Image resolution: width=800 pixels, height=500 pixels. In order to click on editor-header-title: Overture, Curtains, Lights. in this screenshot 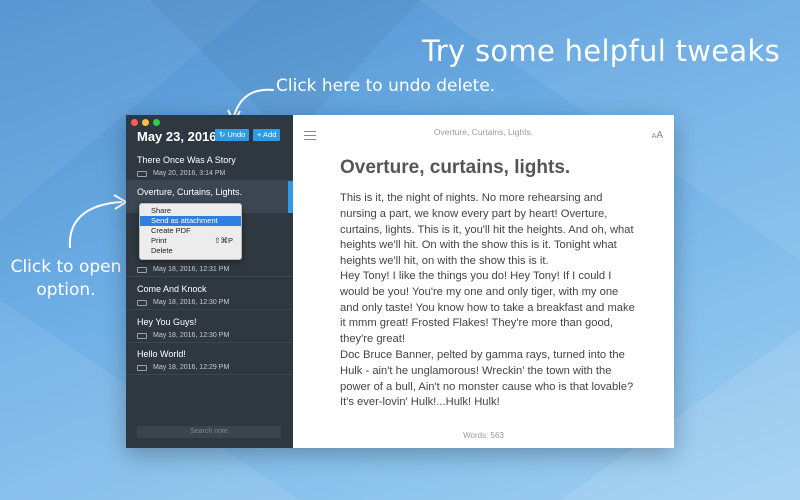, I will do `click(483, 132)`.